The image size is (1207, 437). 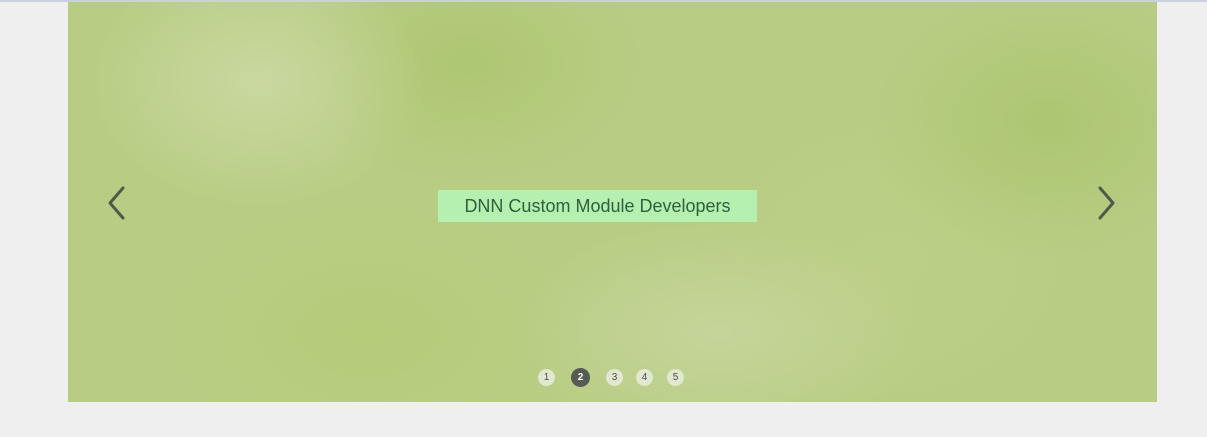 What do you see at coordinates (644, 377) in the screenshot?
I see `pager-dot-4: 4` at bounding box center [644, 377].